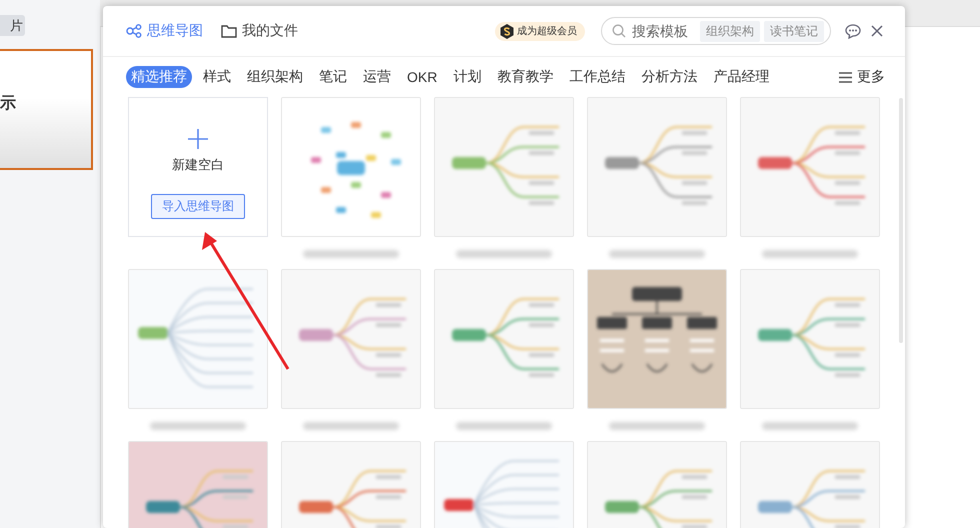 Image resolution: width=980 pixels, height=528 pixels. I want to click on category-tab: 精选推荐, so click(159, 77).